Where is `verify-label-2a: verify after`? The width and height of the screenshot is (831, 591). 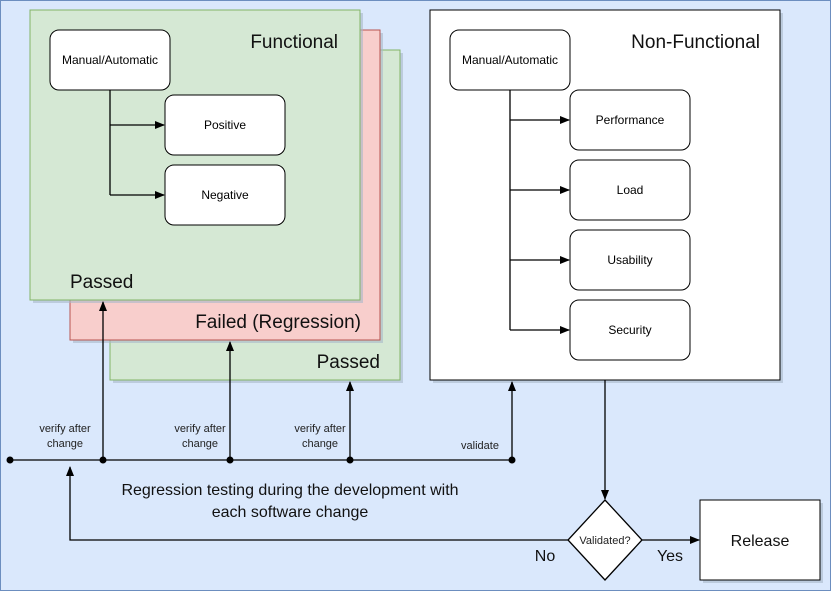 verify-label-2a: verify after is located at coordinates (200, 429).